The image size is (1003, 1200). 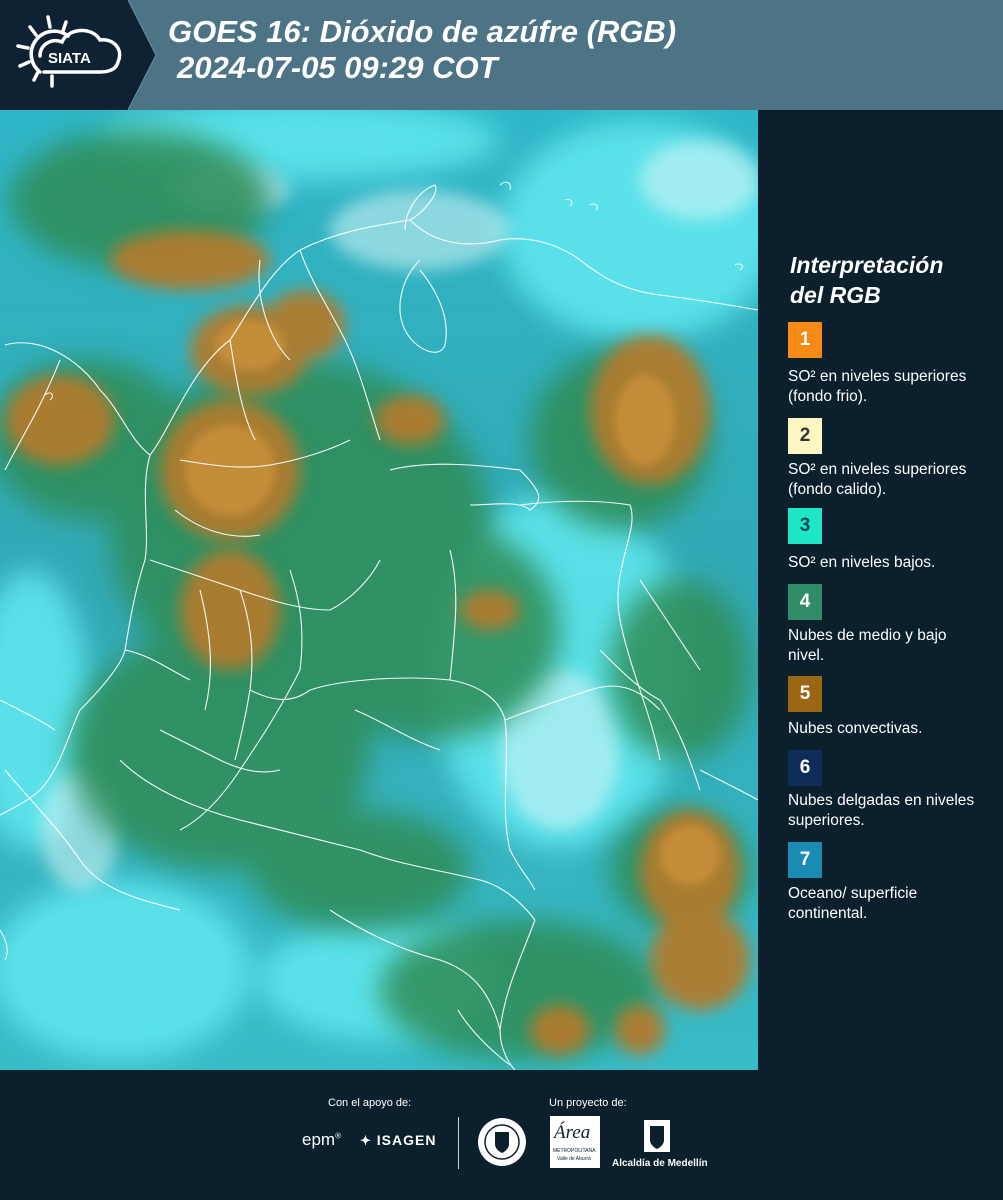 I want to click on legend-swatch-3: 3, so click(x=805, y=526).